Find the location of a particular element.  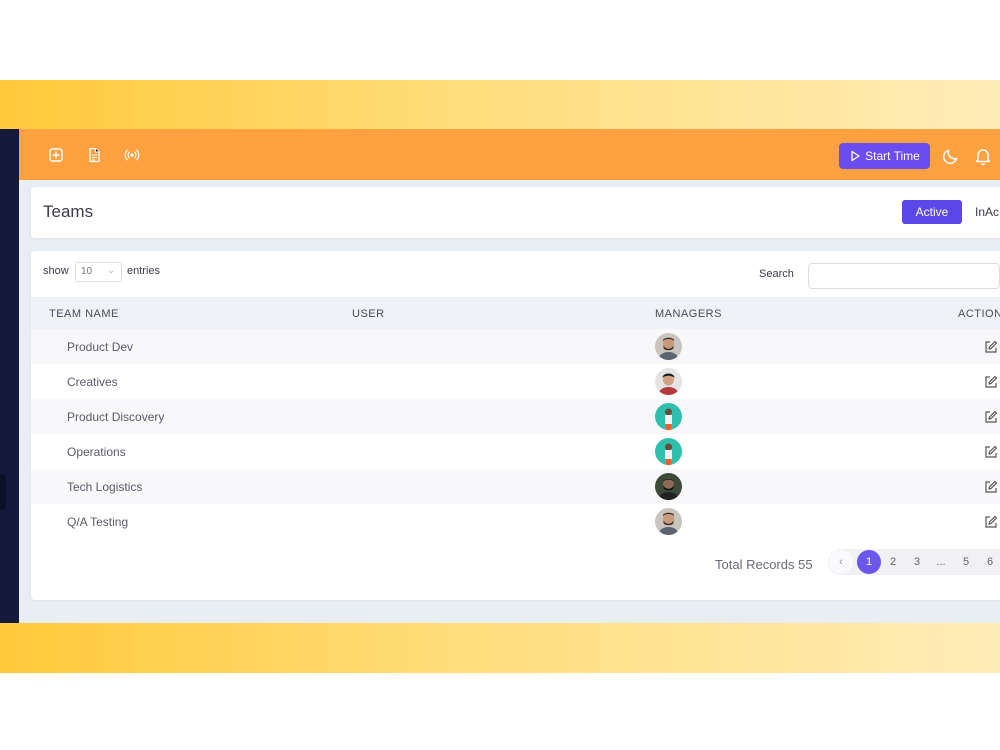

table-row: Product Dev is located at coordinates (515, 346).